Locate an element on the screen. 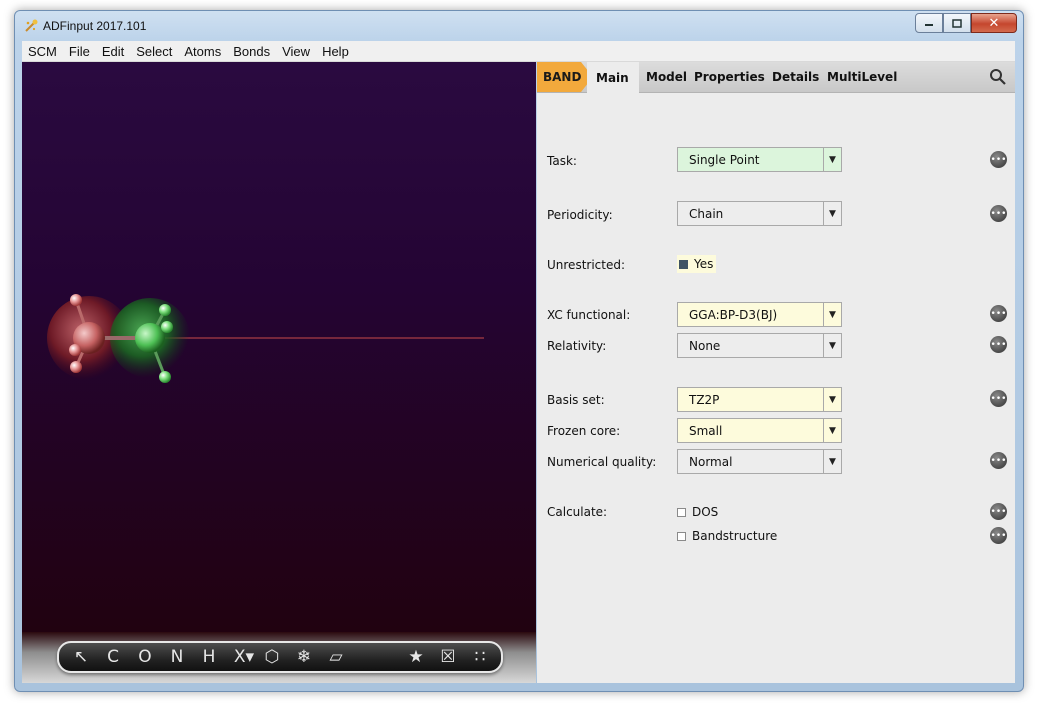  minimize-icon is located at coordinates (929, 25).